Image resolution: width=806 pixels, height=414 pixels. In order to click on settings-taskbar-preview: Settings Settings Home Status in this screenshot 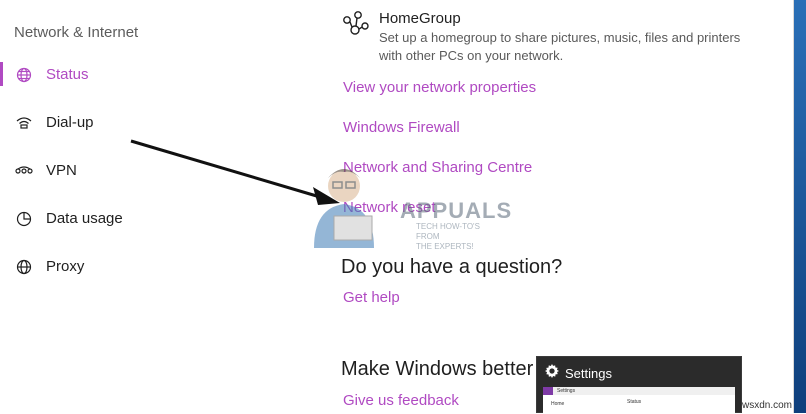, I will do `click(639, 385)`.